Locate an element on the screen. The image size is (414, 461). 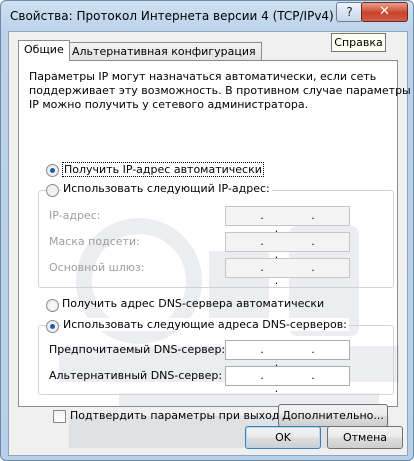
radio-ip-manual-label: Использовать следующий IP-адрес: is located at coordinates (166, 188).